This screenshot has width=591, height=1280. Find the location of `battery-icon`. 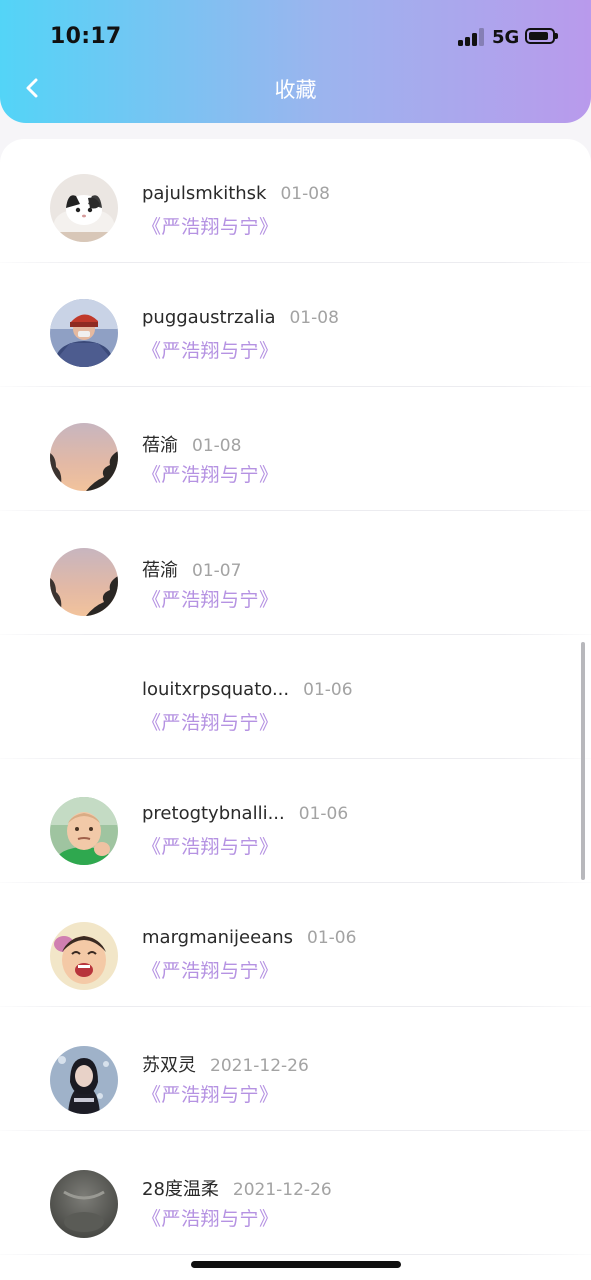

battery-icon is located at coordinates (541, 36).